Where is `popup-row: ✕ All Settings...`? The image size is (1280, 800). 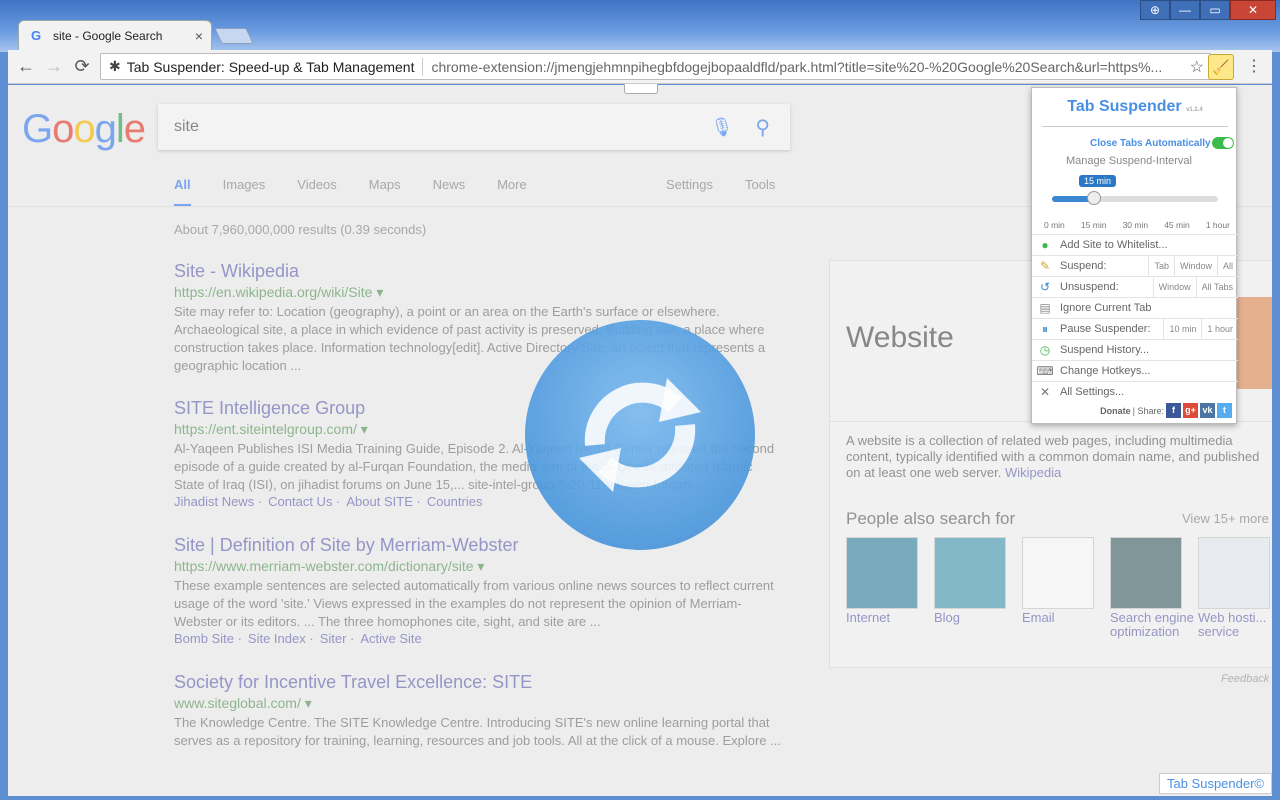
popup-row: ✕ All Settings... is located at coordinates (1135, 391).